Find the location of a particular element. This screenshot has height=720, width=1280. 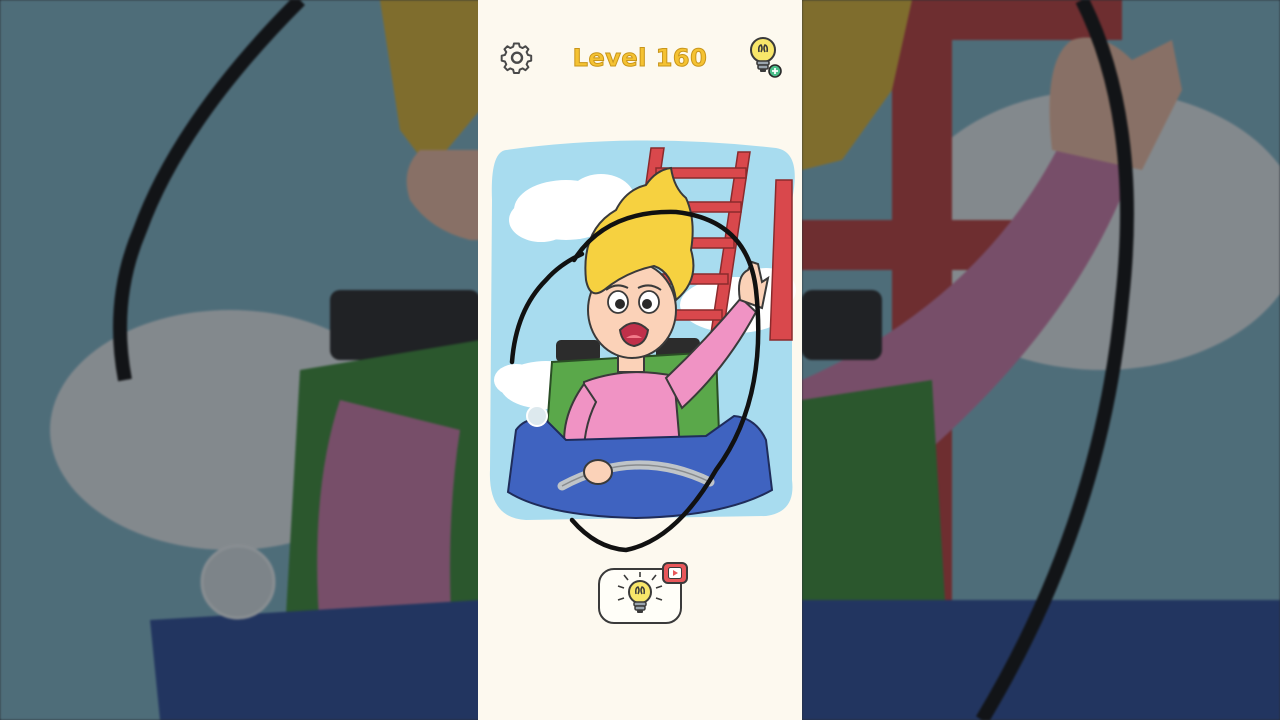

lightbulb-plus-icon is located at coordinates (766, 60).